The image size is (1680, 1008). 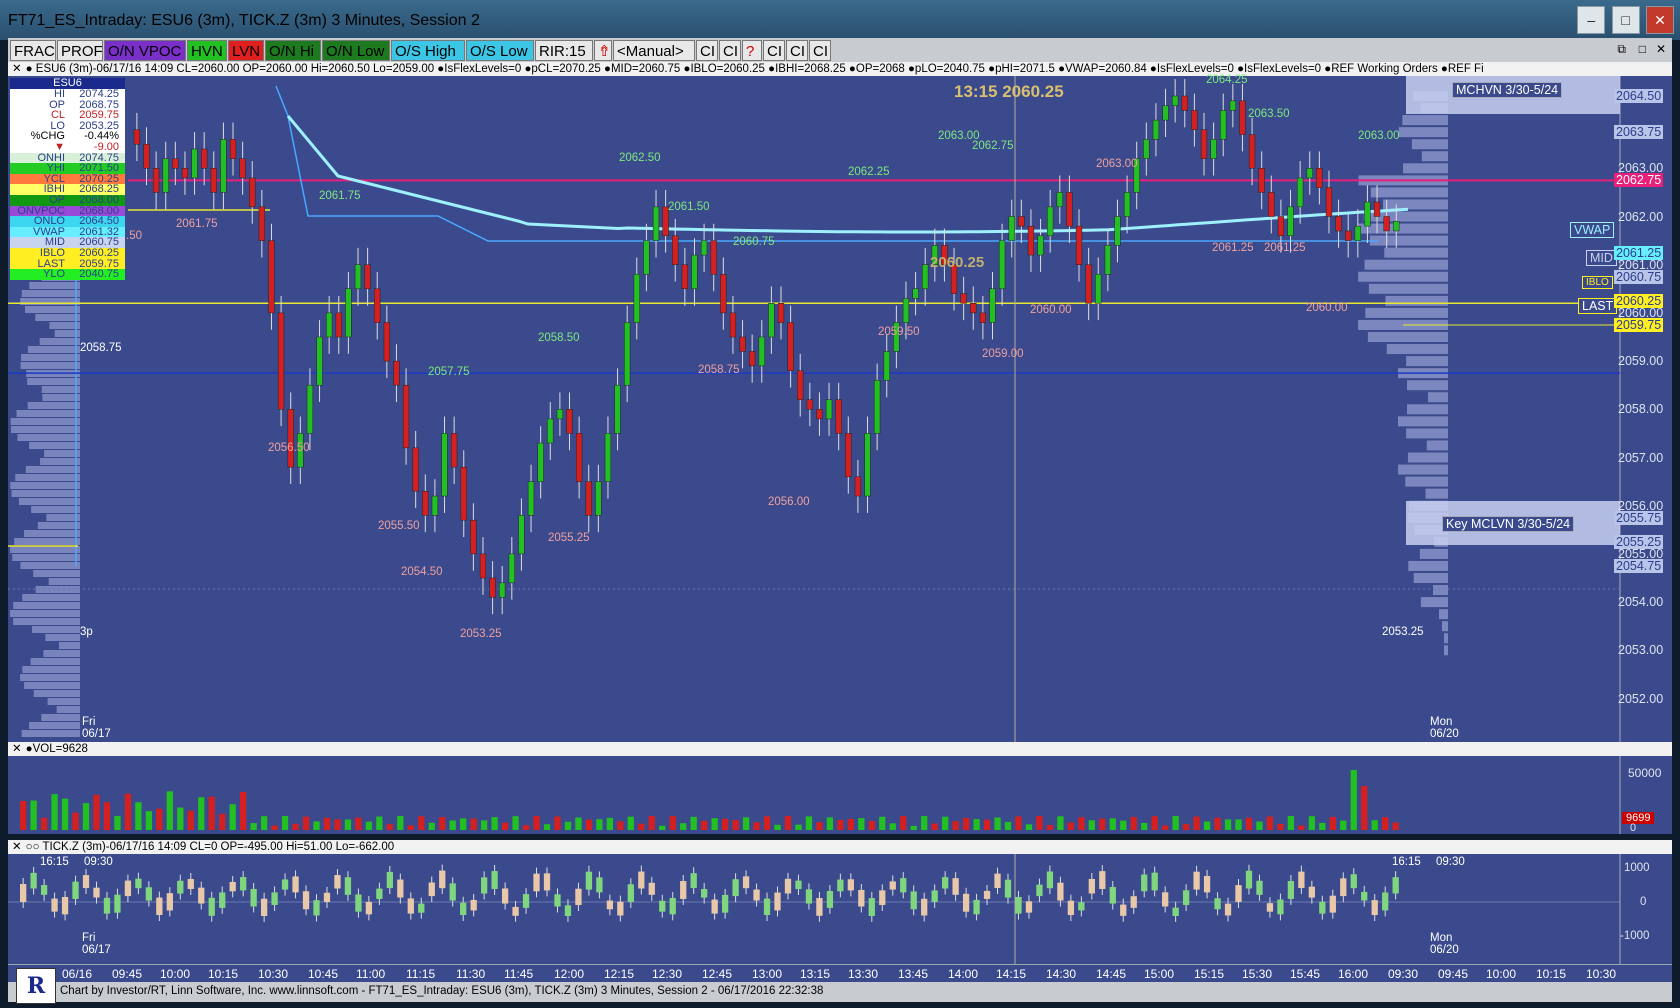 What do you see at coordinates (428, 50) in the screenshot?
I see `toolbar-button: O/S High` at bounding box center [428, 50].